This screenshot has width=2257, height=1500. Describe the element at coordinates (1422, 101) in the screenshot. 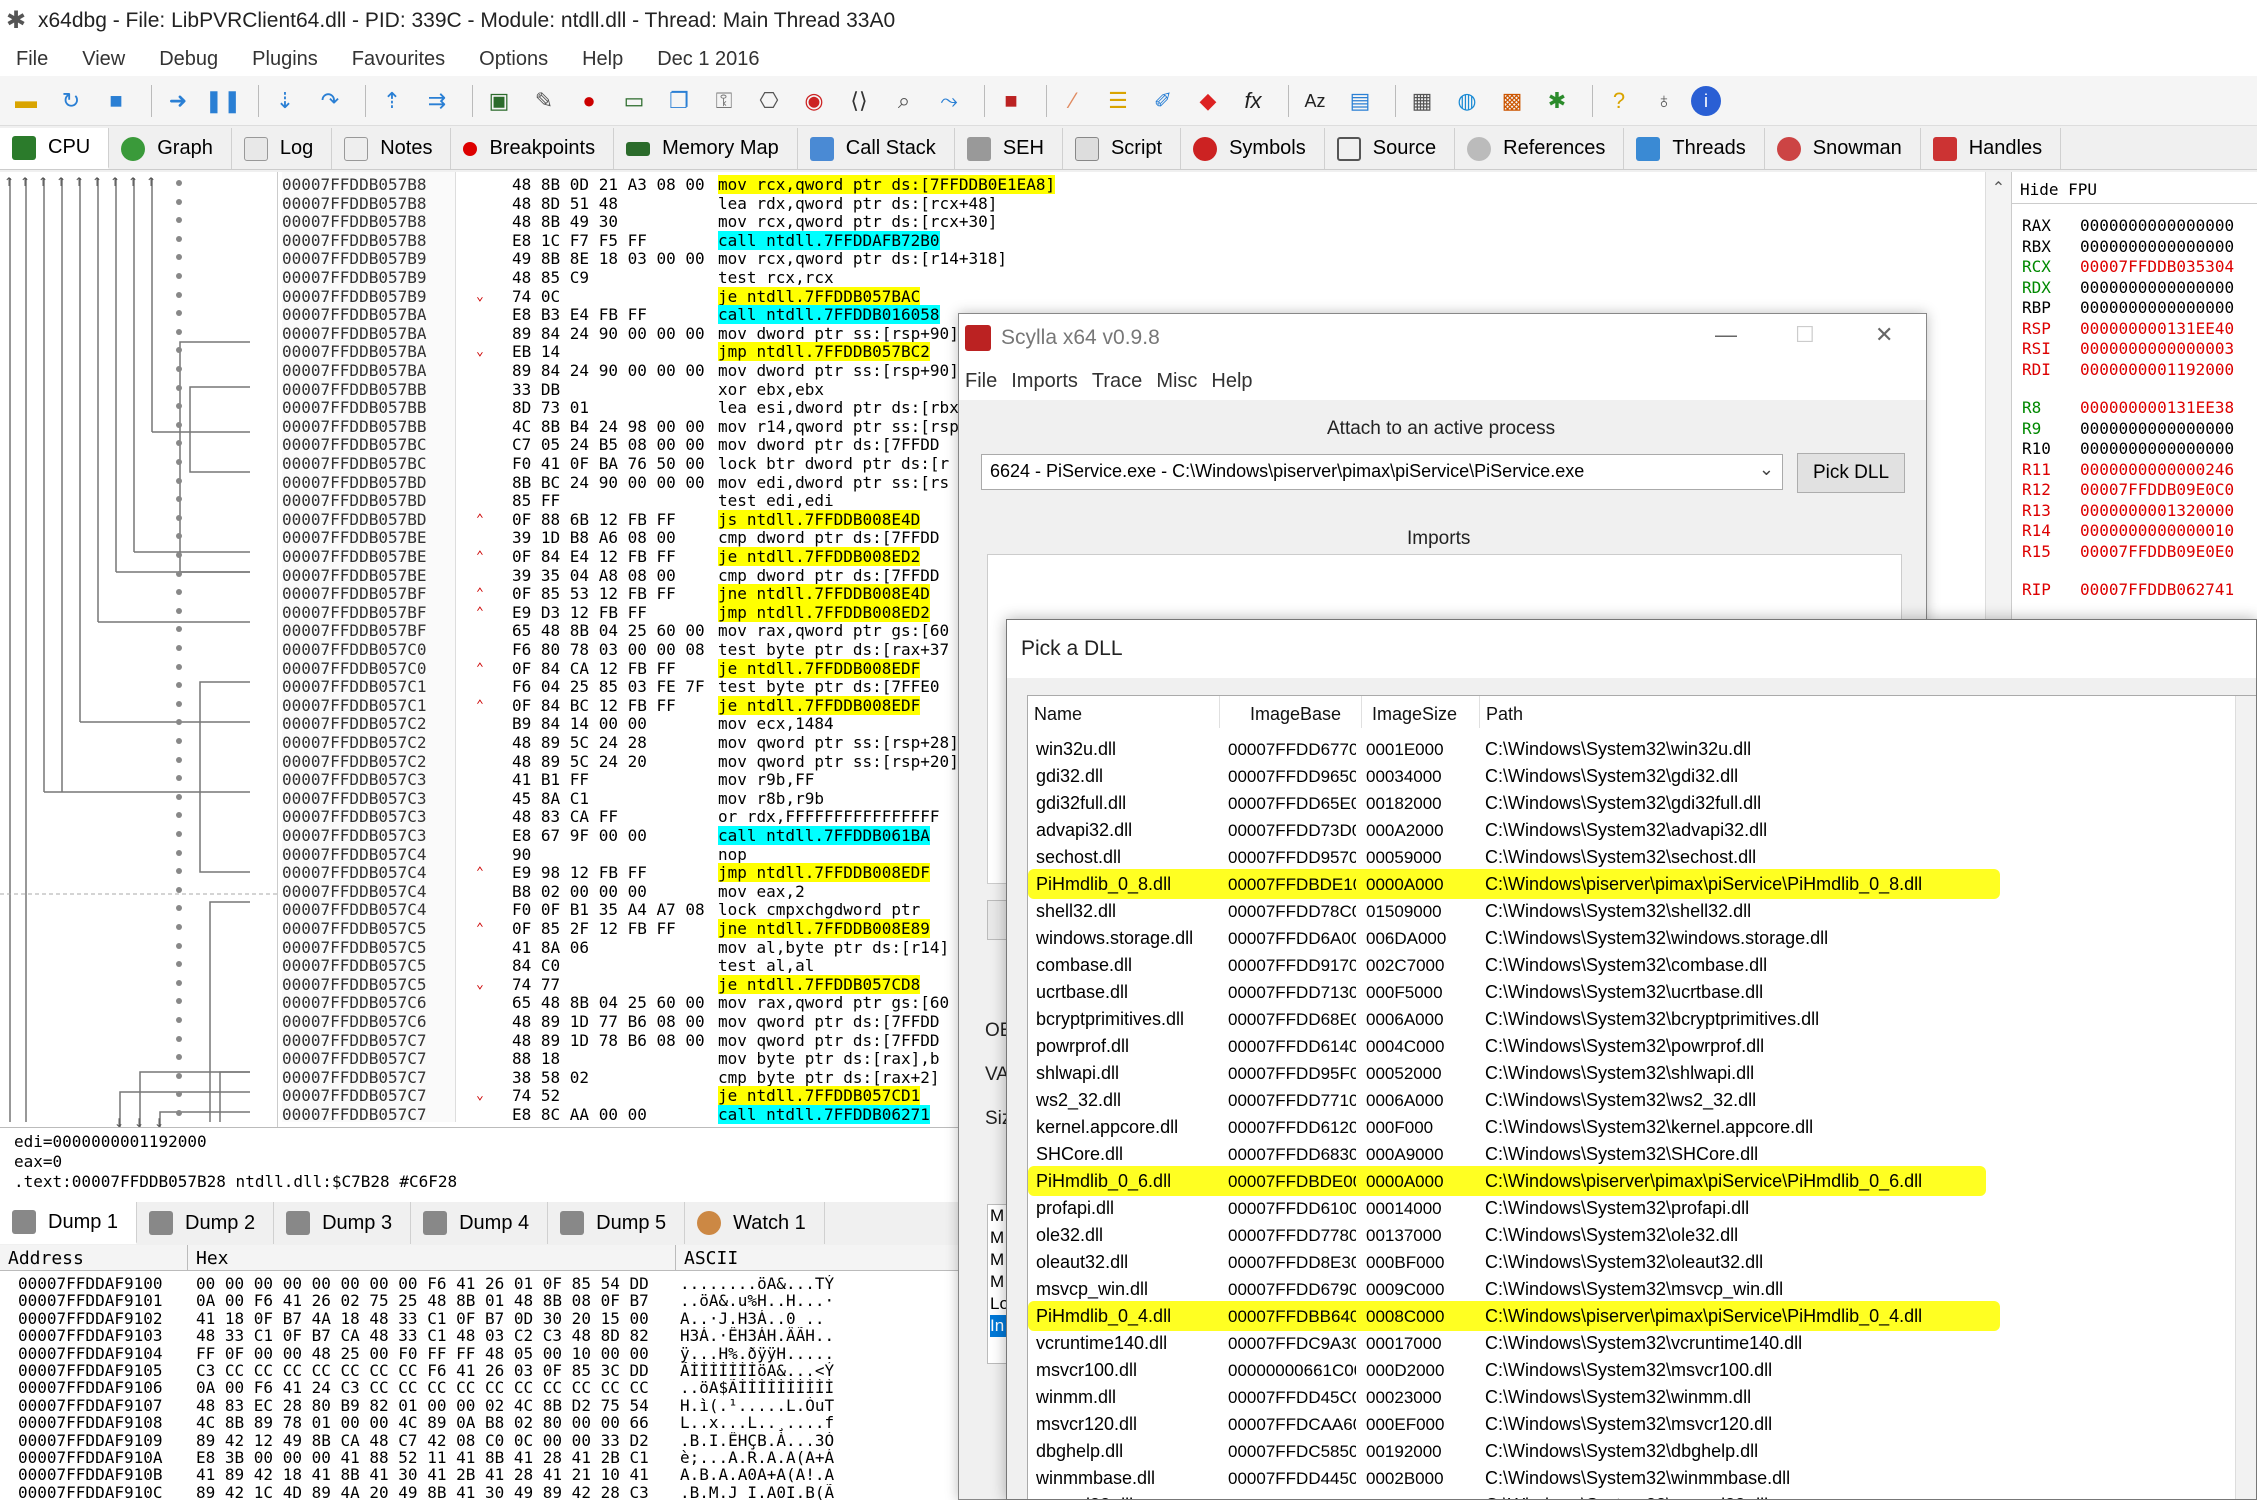

I see `calculator-icon: ▦` at that location.